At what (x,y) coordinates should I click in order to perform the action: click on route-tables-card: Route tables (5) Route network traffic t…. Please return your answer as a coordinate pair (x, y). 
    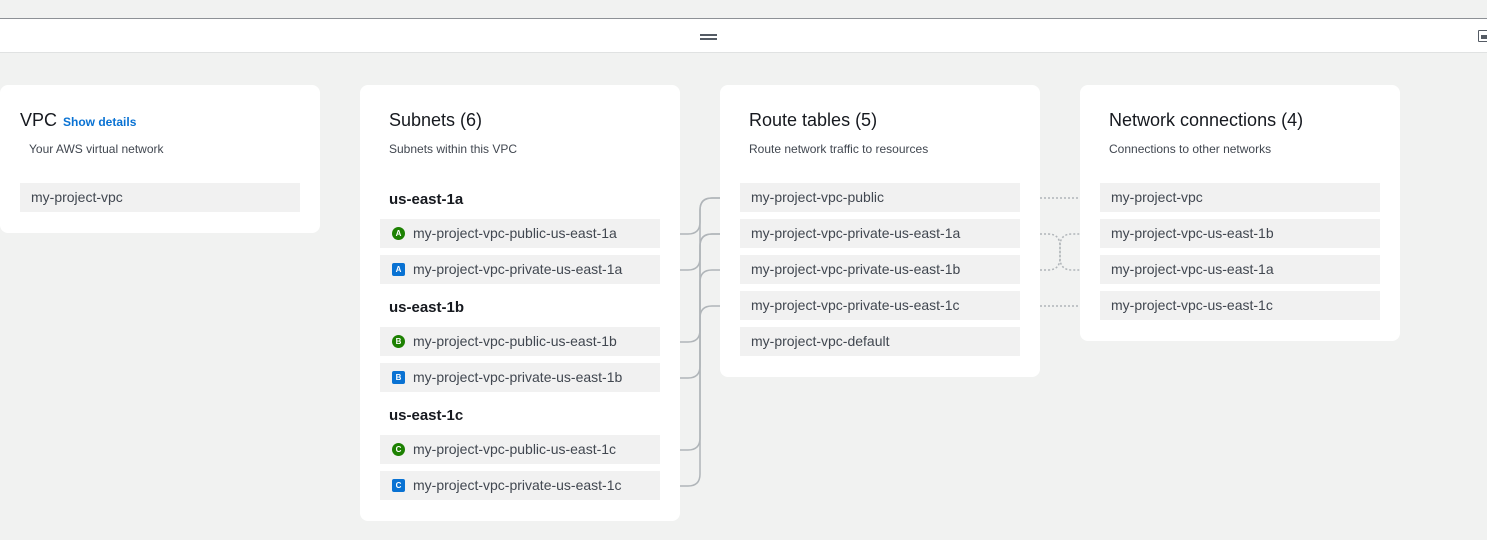
    Looking at the image, I should click on (880, 231).